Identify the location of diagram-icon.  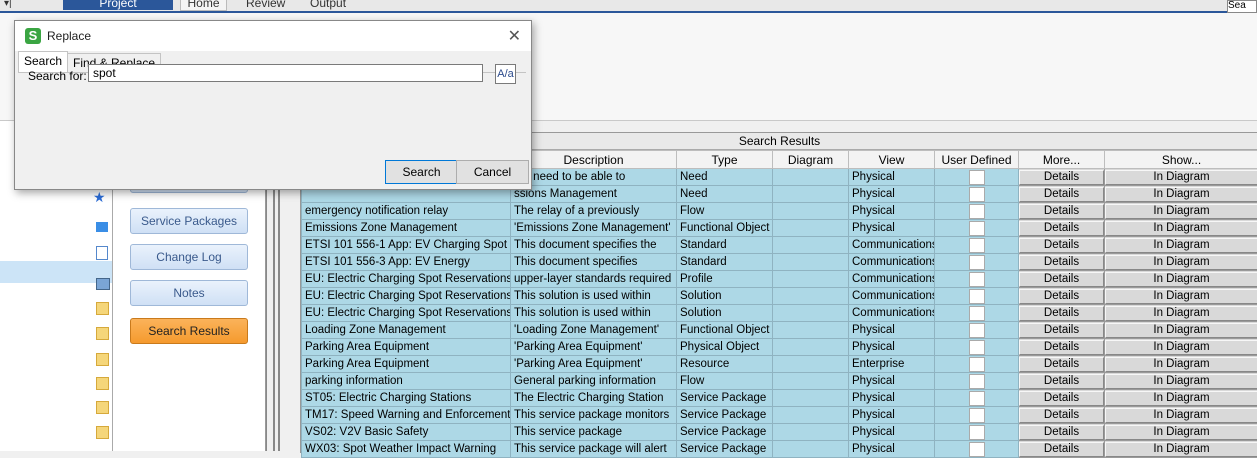
(102, 227).